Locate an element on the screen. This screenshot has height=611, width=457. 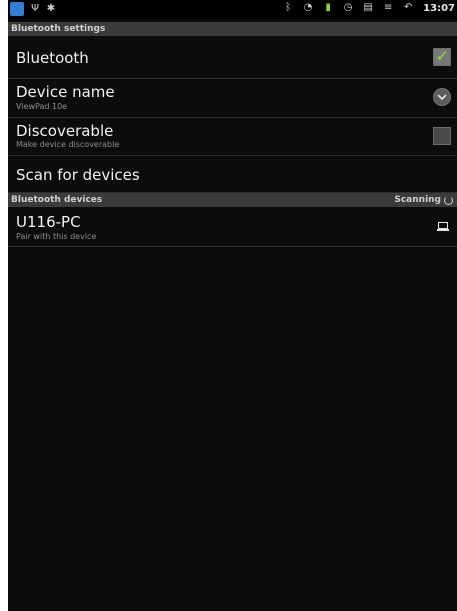
row-title: Device name is located at coordinates (65, 92).